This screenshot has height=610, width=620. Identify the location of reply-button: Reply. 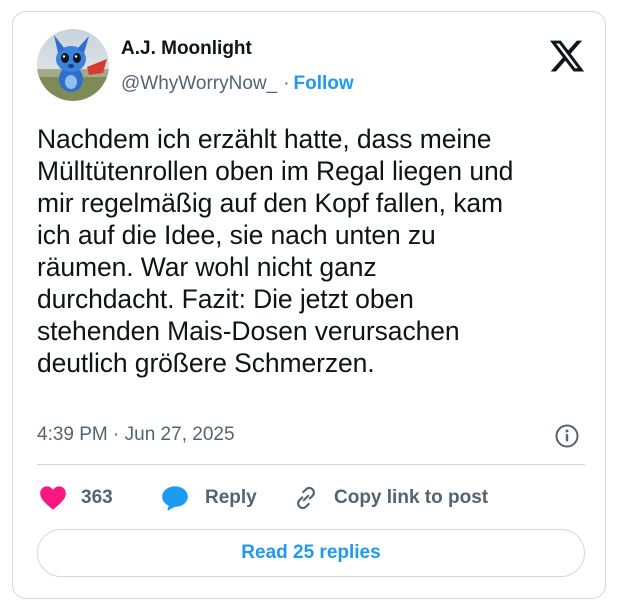
(209, 498).